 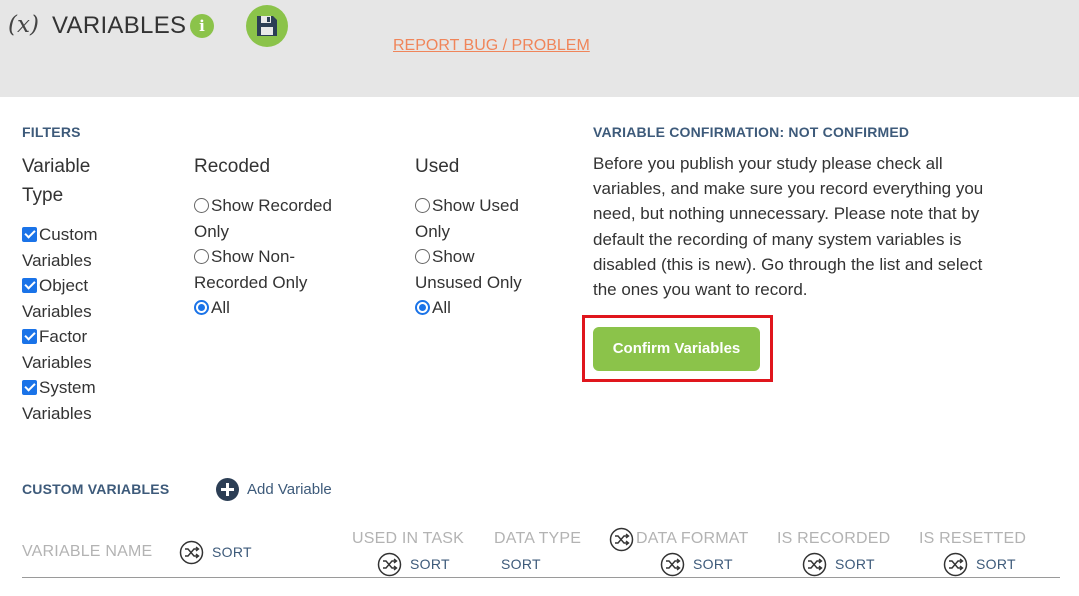 I want to click on filter-factor-label-line2: Variables, so click(x=57, y=362).